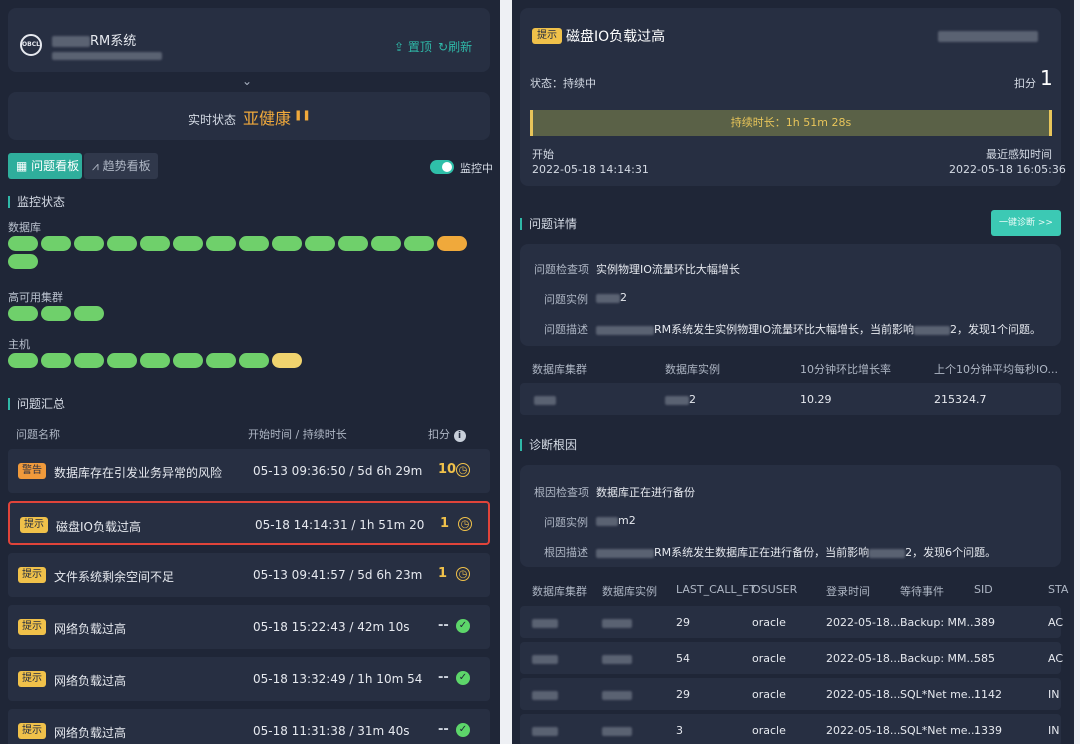 The height and width of the screenshot is (744, 1080). What do you see at coordinates (559, 369) in the screenshot?
I see `detail-col-cluster: 数据库集群` at bounding box center [559, 369].